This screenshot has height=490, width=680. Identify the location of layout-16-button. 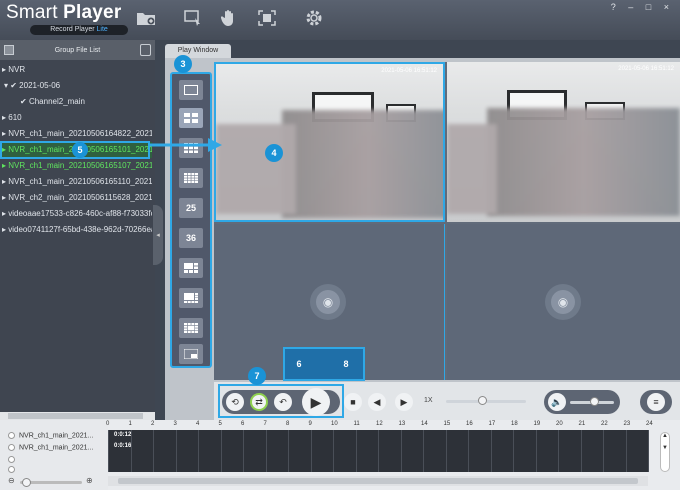
(191, 178).